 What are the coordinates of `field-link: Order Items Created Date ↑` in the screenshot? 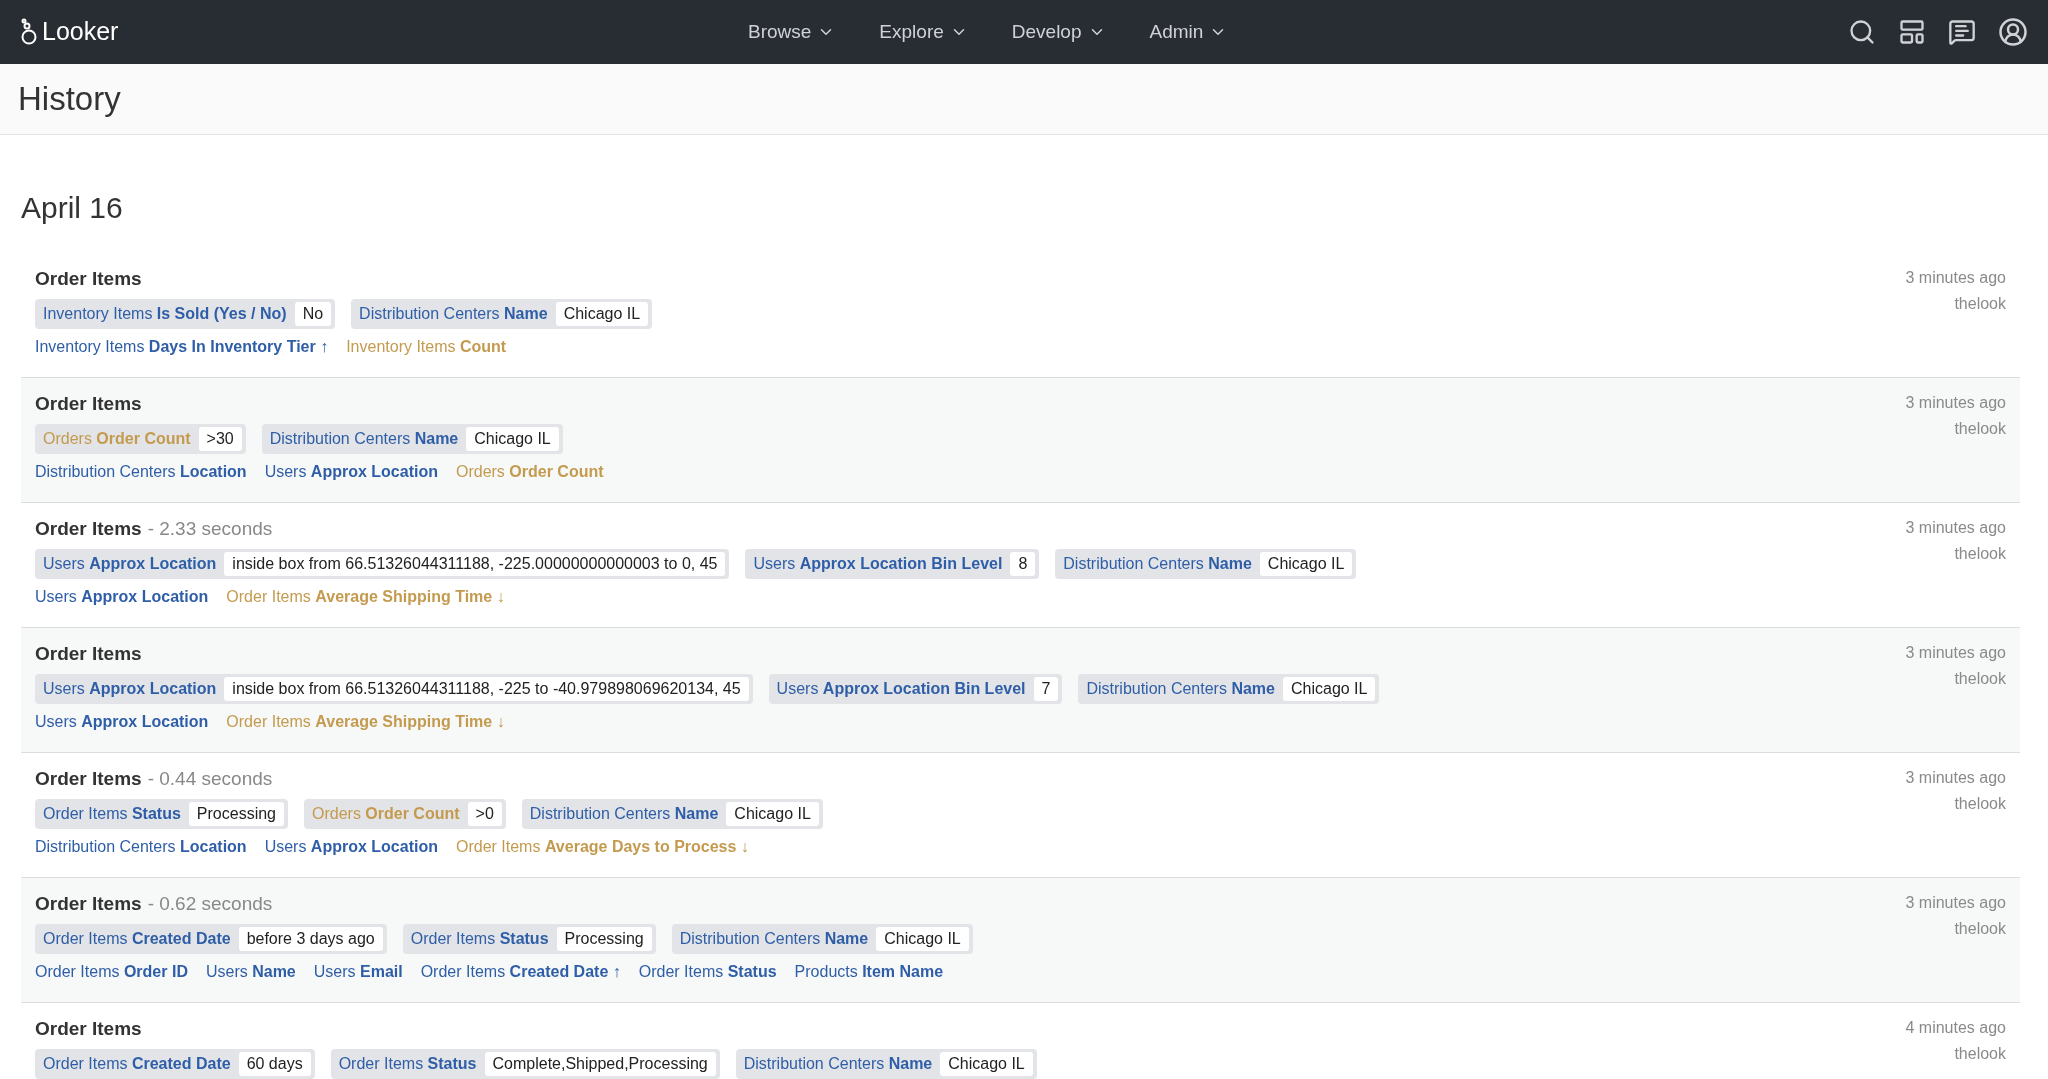 It's located at (520, 972).